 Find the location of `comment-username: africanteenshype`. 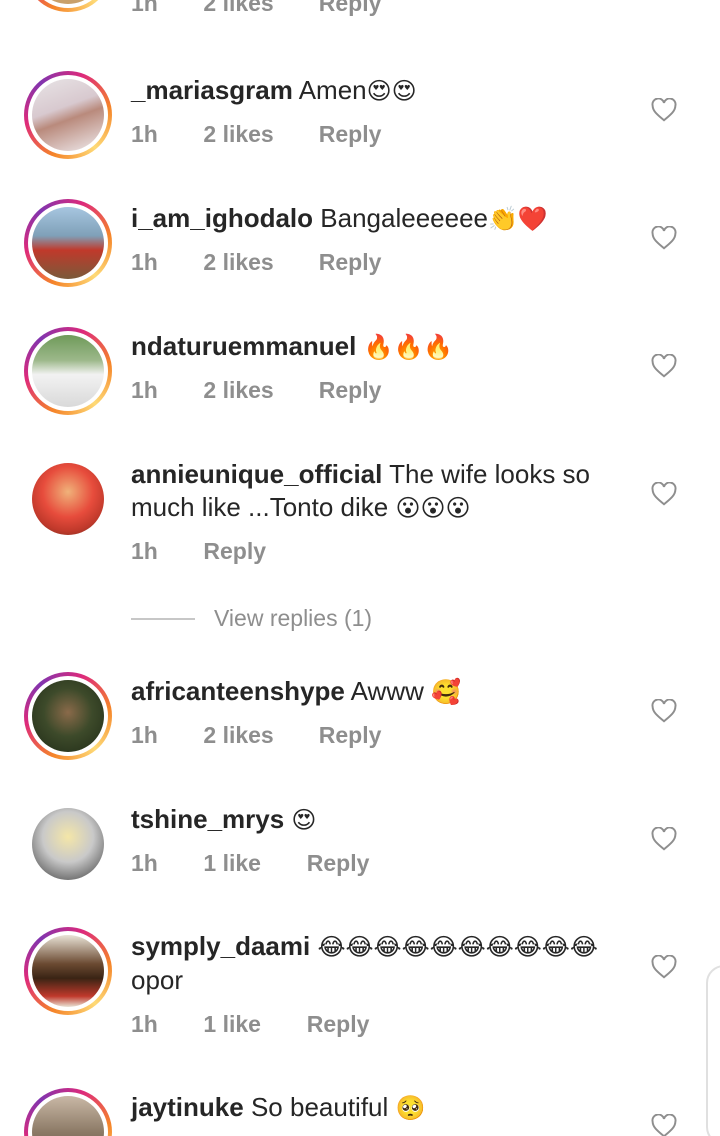

comment-username: africanteenshype is located at coordinates (238, 691).